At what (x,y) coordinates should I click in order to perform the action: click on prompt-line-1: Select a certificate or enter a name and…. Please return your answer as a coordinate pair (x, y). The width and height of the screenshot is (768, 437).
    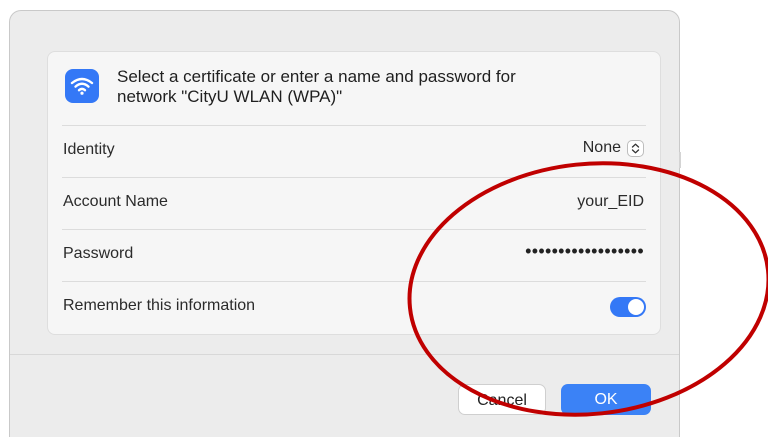
    Looking at the image, I should click on (316, 76).